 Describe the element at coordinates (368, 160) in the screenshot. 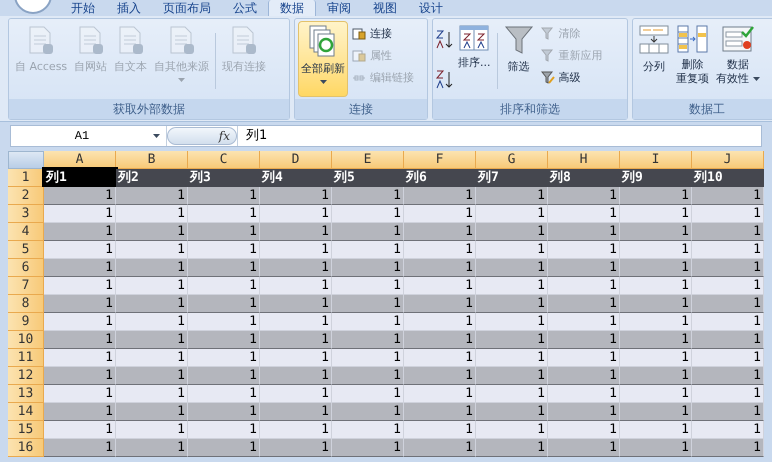

I see `column-header: E` at that location.